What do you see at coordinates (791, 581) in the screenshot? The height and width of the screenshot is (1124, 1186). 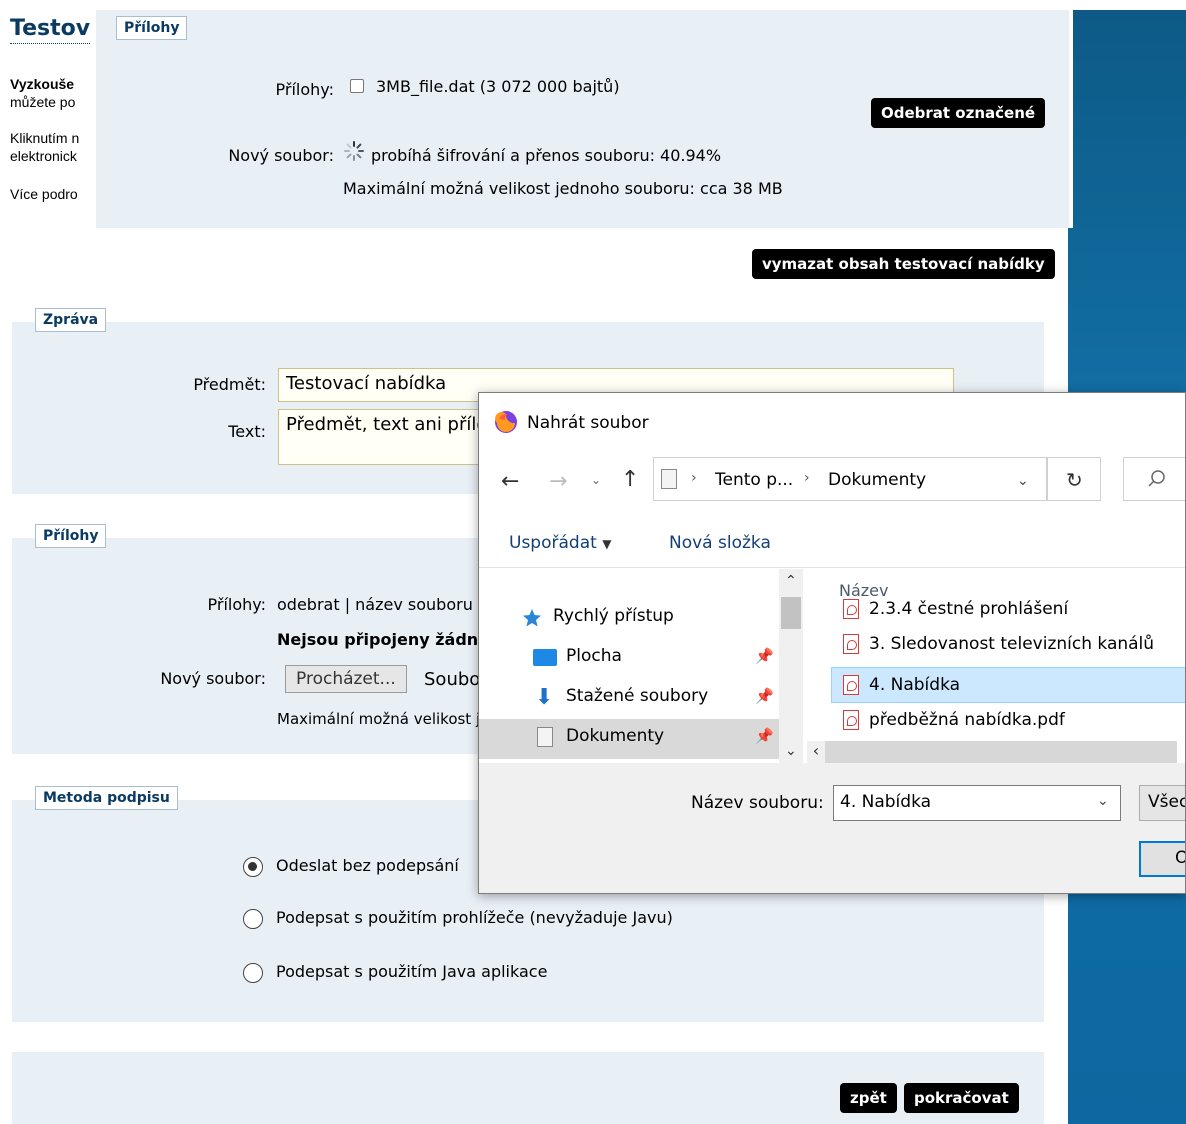 I see `scroll-up-icon: ⌃` at bounding box center [791, 581].